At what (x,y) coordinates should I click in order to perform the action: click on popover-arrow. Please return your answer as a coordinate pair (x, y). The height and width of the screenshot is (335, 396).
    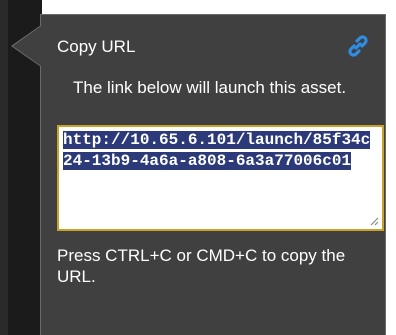
    Looking at the image, I should click on (27, 46).